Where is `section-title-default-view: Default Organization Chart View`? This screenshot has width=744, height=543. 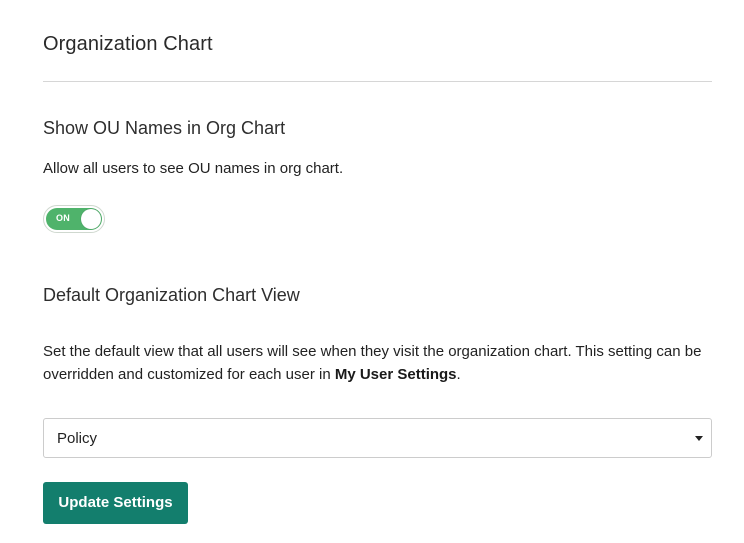
section-title-default-view: Default Organization Chart View is located at coordinates (171, 295).